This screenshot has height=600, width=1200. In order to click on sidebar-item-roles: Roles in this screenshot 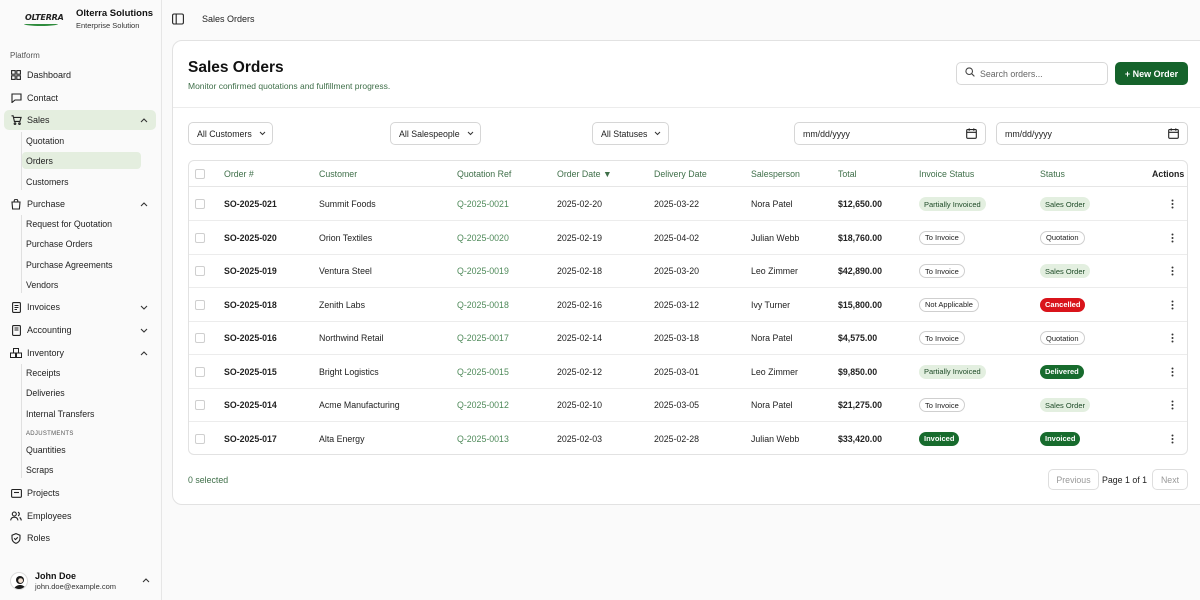, I will do `click(80, 538)`.